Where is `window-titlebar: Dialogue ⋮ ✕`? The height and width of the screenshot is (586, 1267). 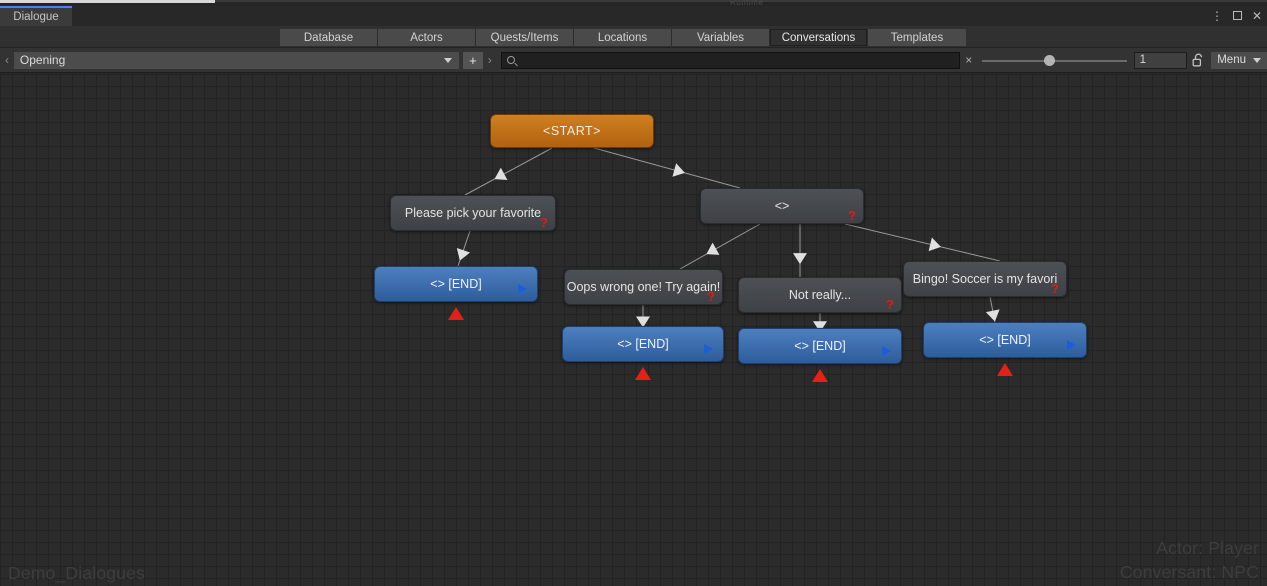
window-titlebar: Dialogue ⋮ ✕ is located at coordinates (633, 16).